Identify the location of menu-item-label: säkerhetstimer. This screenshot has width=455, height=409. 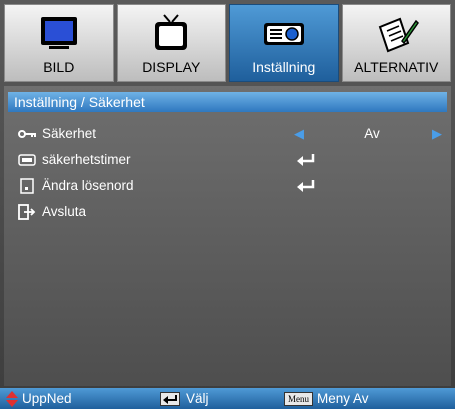
(86, 159).